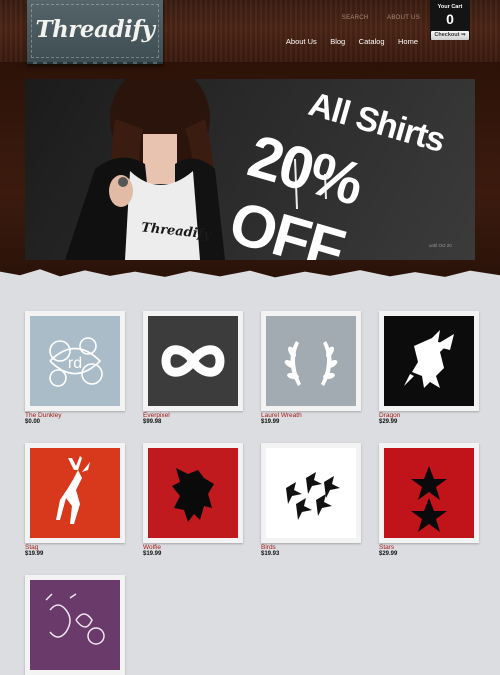 The width and height of the screenshot is (500, 675). What do you see at coordinates (75, 363) in the screenshot?
I see `svg-text: rd` at bounding box center [75, 363].